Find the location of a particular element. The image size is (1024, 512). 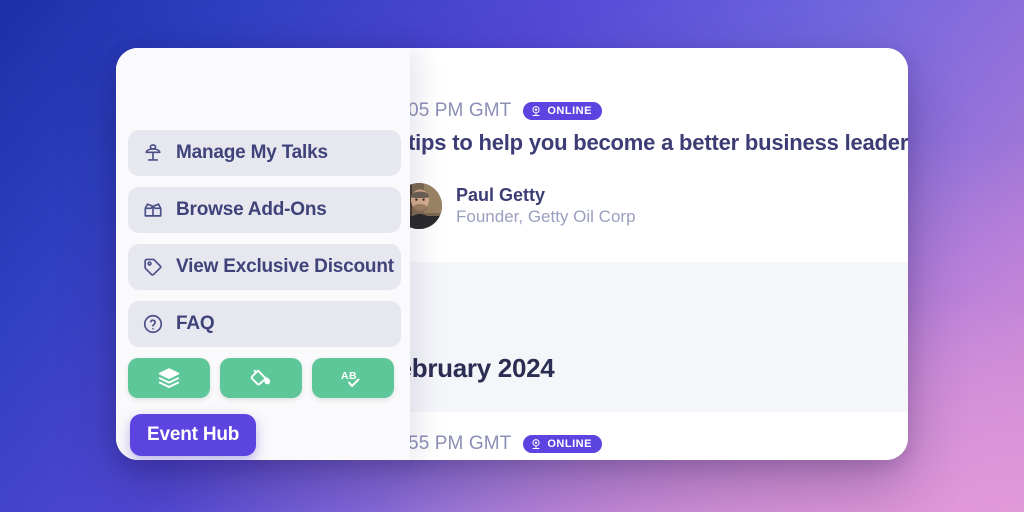

session-2-status-text: ONLINE is located at coordinates (569, 444).